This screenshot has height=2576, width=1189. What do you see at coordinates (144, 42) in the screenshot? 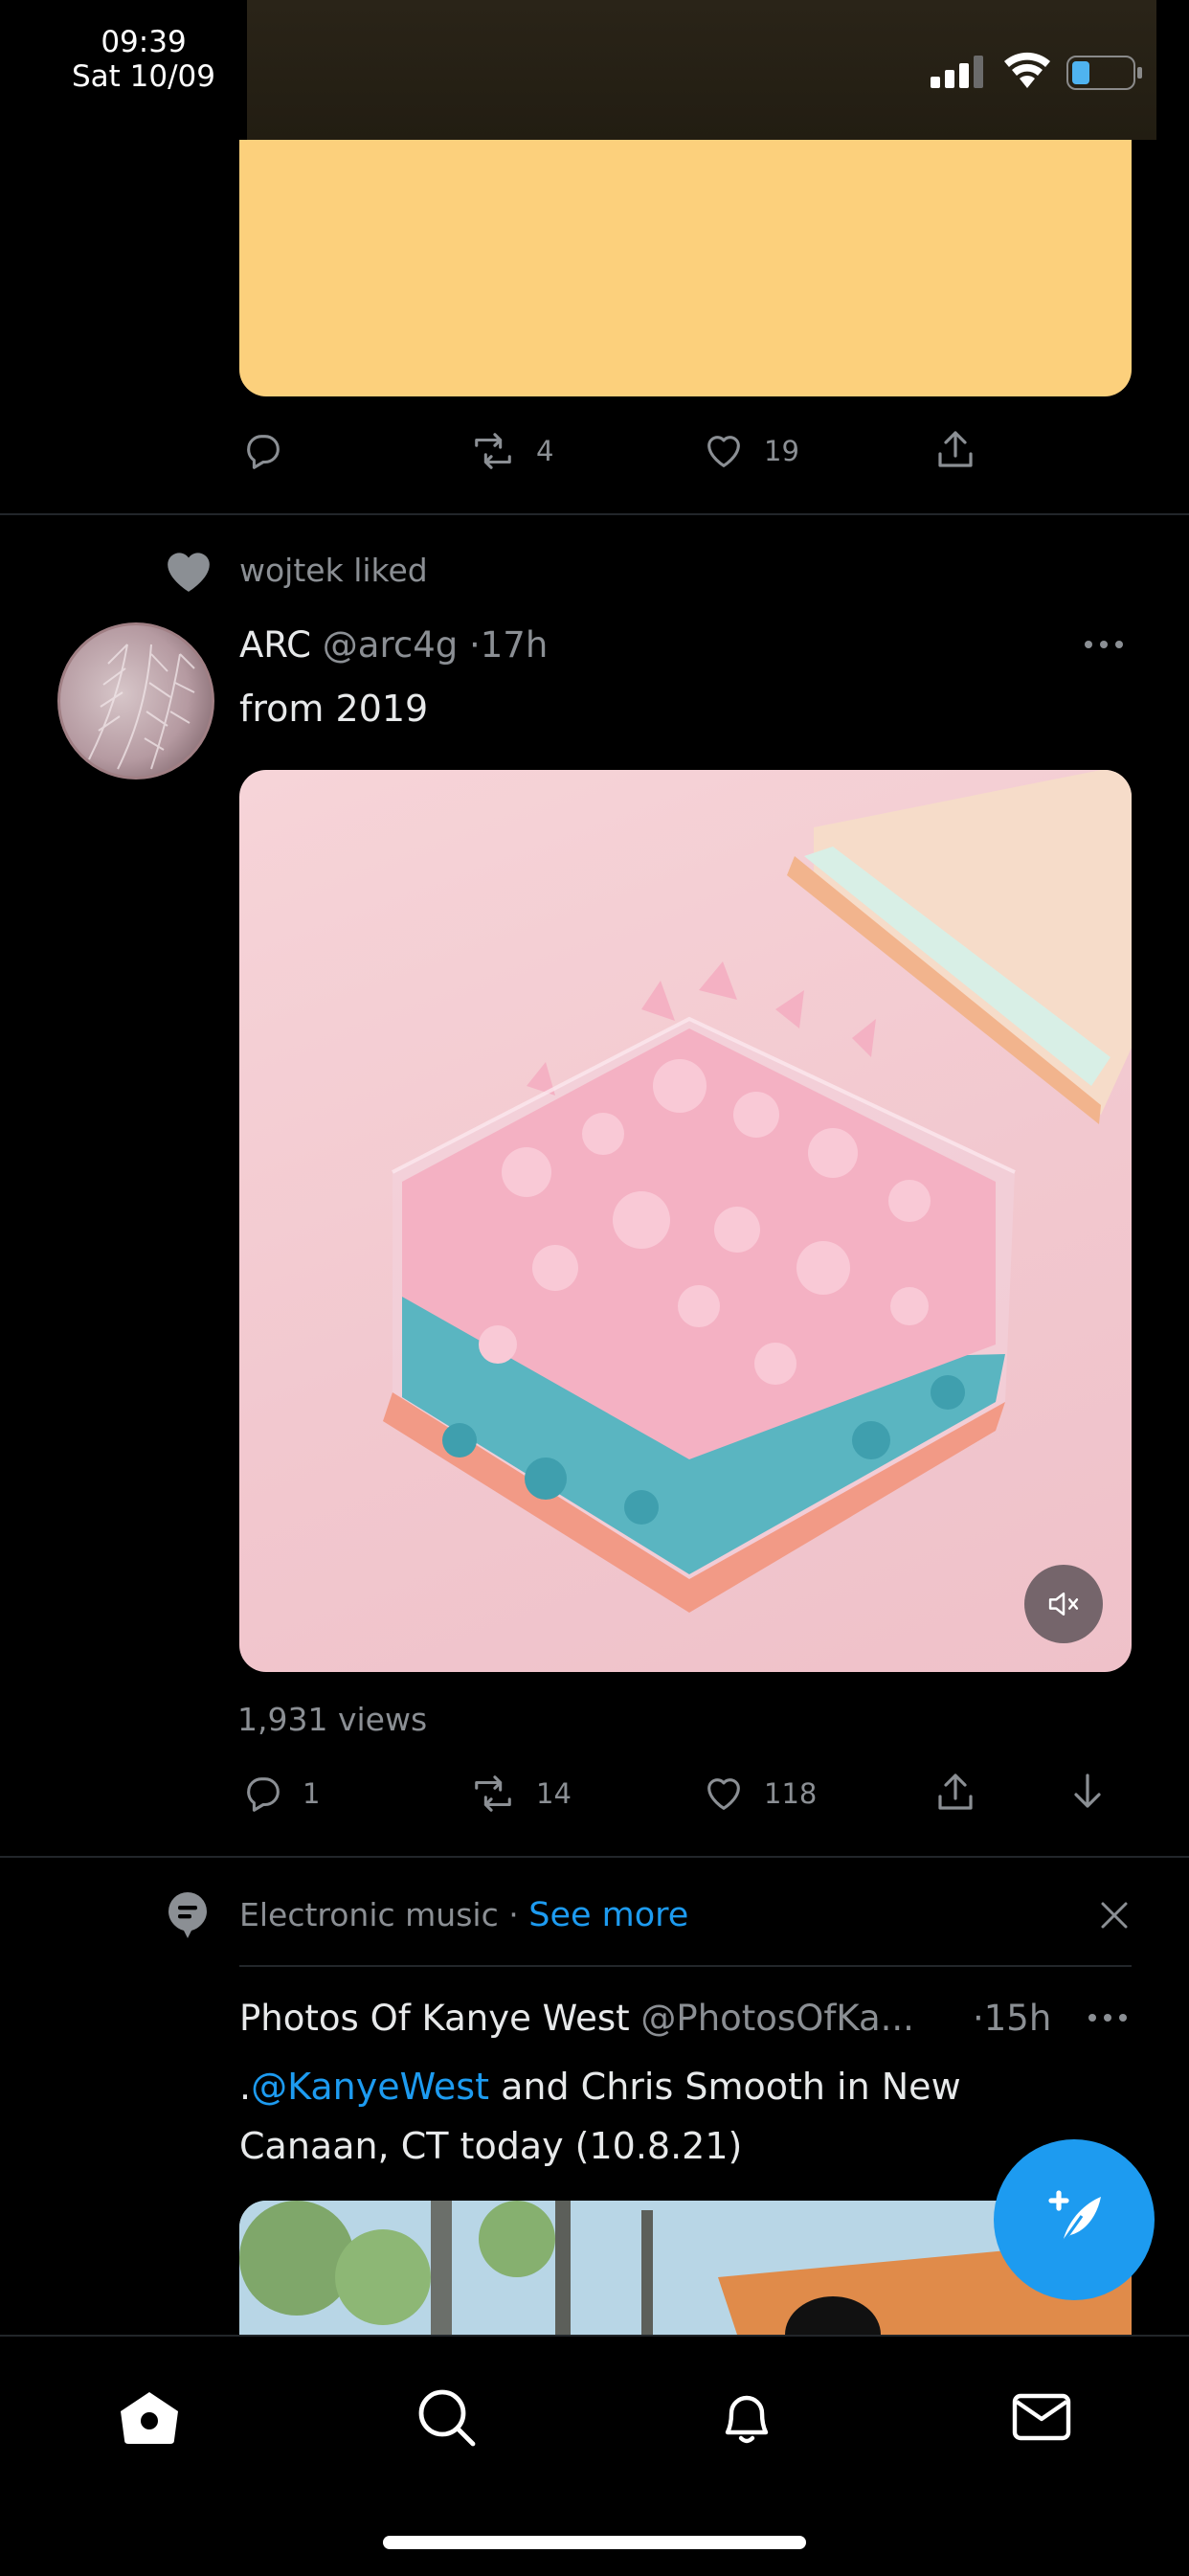
I see `status-time: 09:39` at bounding box center [144, 42].